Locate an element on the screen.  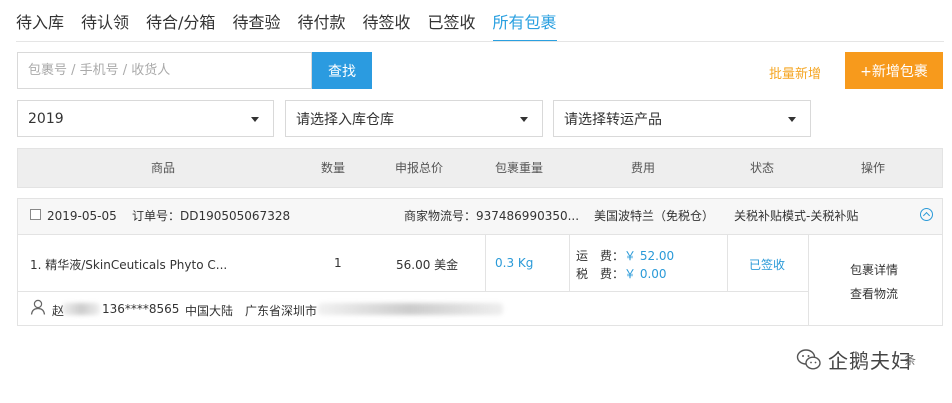
header-declared-value: 申报总价 is located at coordinates (418, 168).